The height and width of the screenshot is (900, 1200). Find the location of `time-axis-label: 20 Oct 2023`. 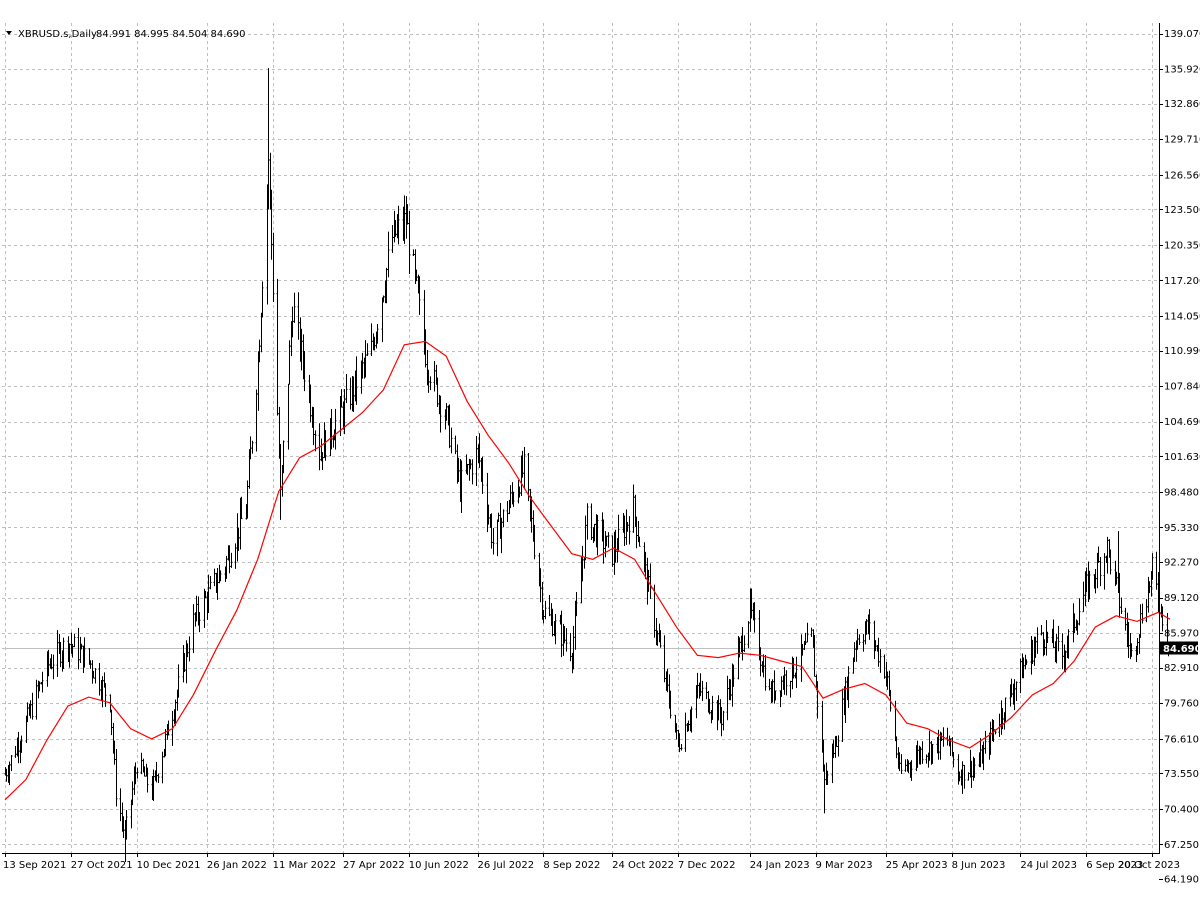

time-axis-label: 20 Oct 2023 is located at coordinates (1149, 865).